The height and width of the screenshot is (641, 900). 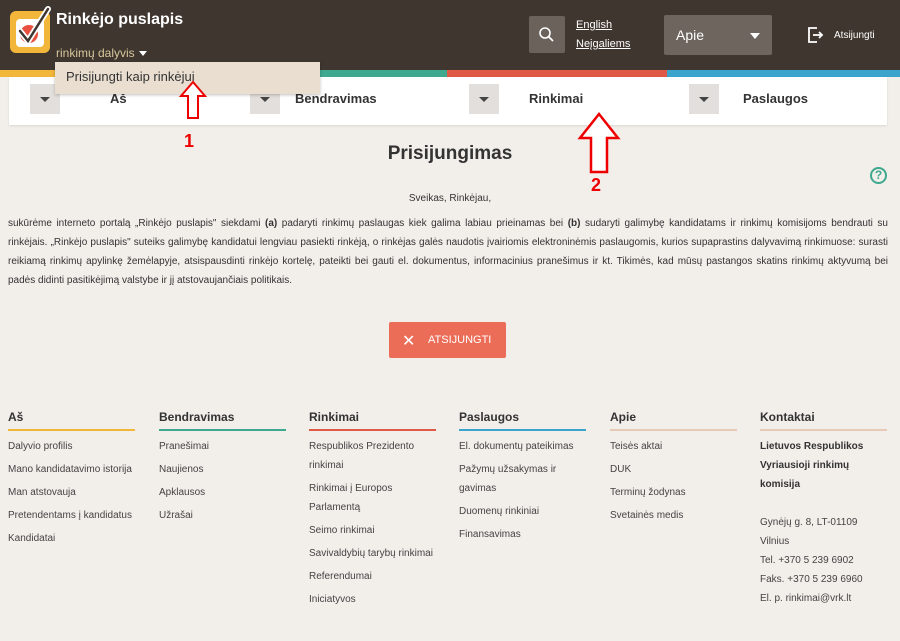 What do you see at coordinates (823, 598) in the screenshot?
I see `contact-email: El. p. rinkimai@vrk.lt` at bounding box center [823, 598].